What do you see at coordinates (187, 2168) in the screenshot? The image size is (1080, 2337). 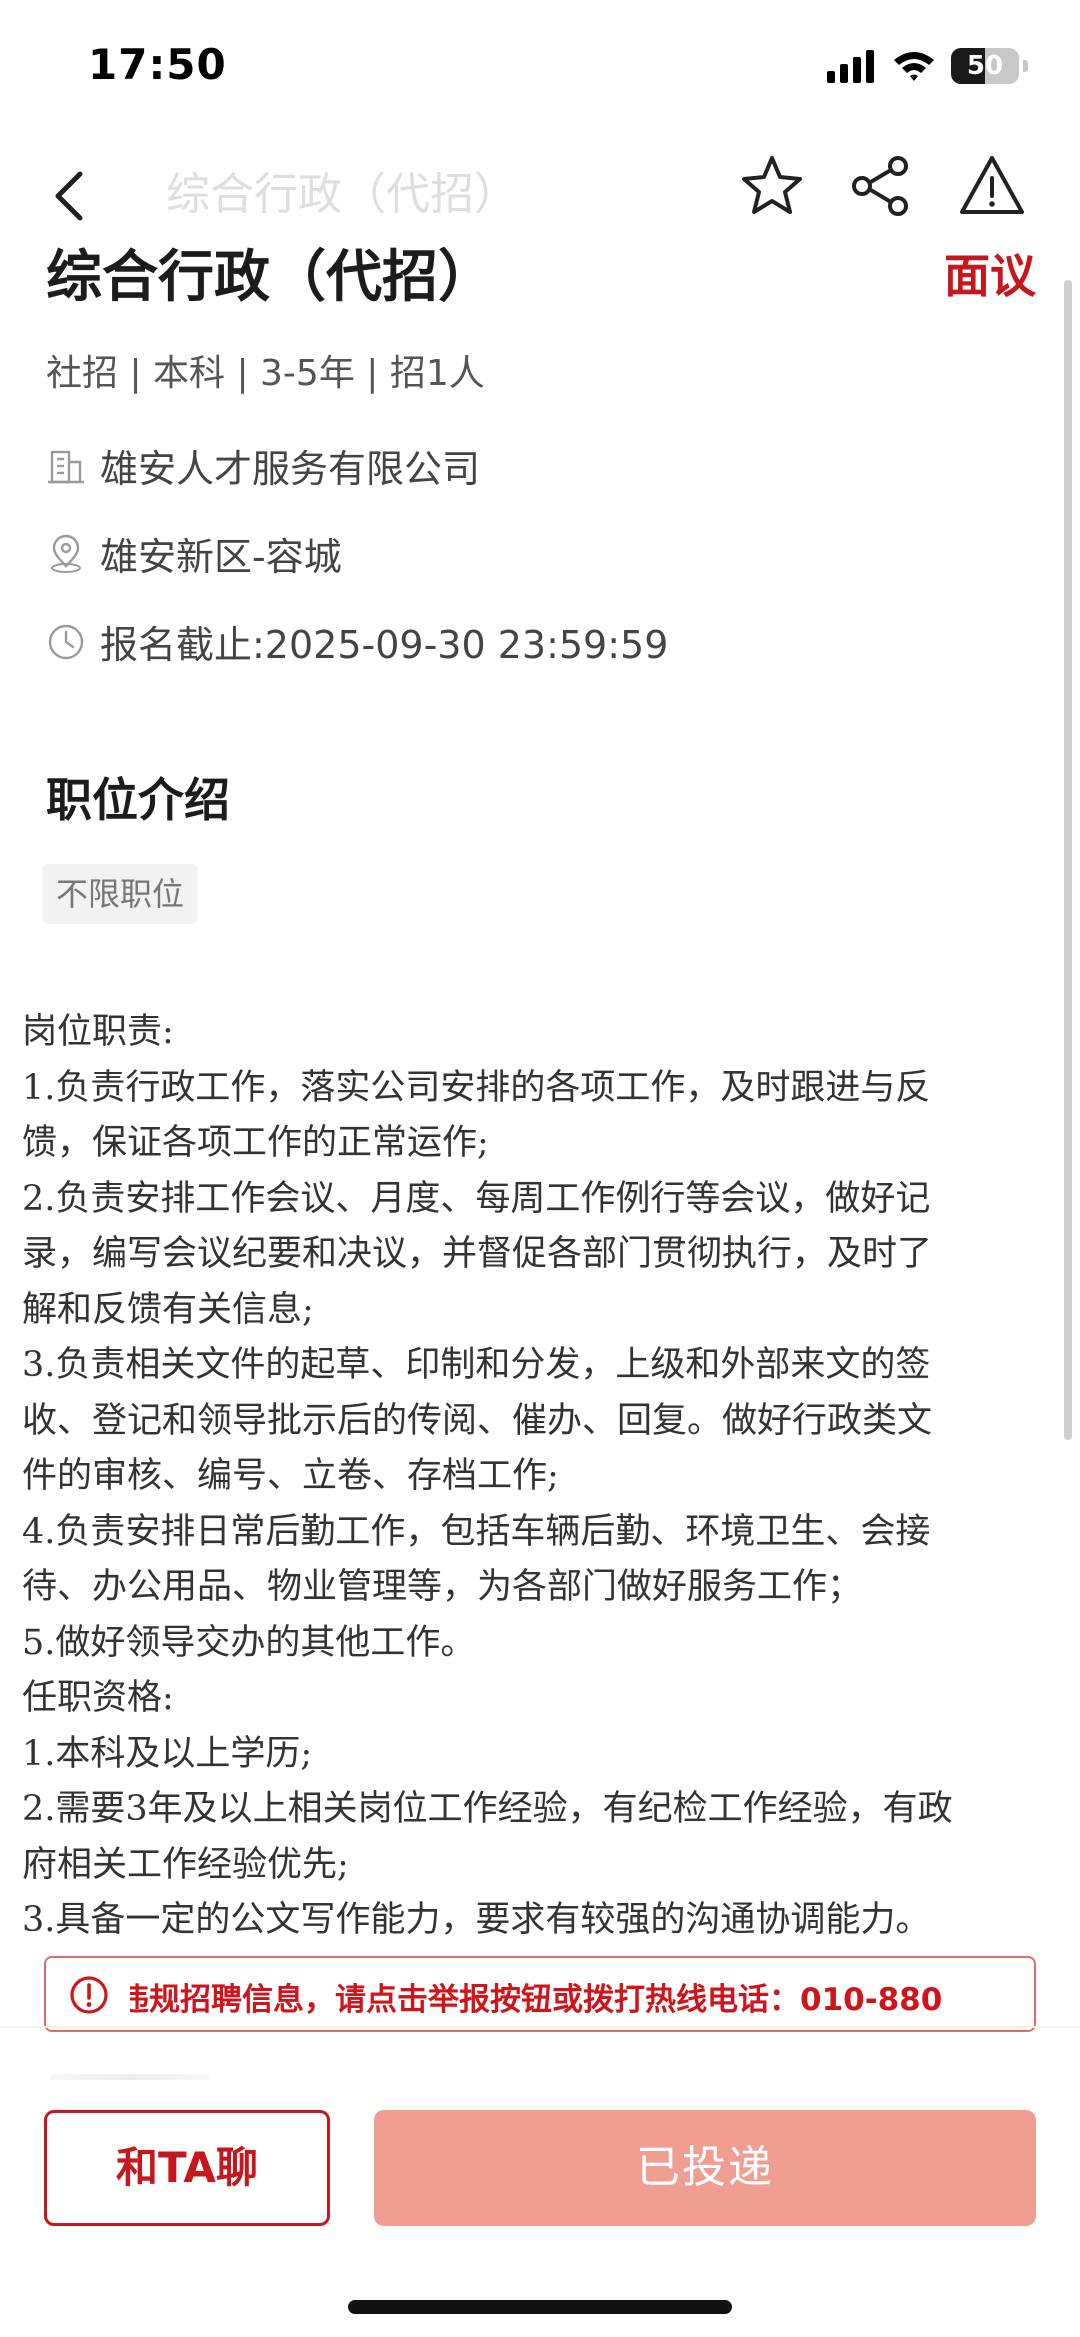 I see `chat-button: 和TA聊` at bounding box center [187, 2168].